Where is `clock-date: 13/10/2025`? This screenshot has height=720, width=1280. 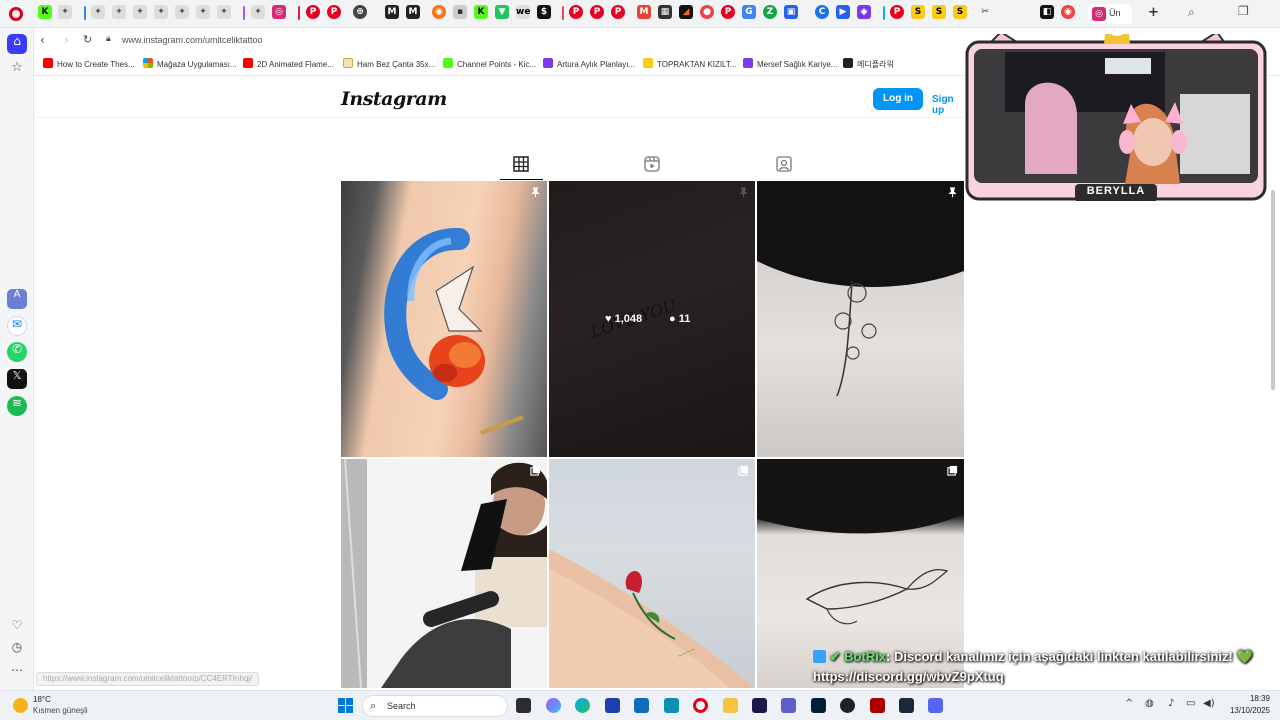
clock-date: 13/10/2025 is located at coordinates (1244, 710).